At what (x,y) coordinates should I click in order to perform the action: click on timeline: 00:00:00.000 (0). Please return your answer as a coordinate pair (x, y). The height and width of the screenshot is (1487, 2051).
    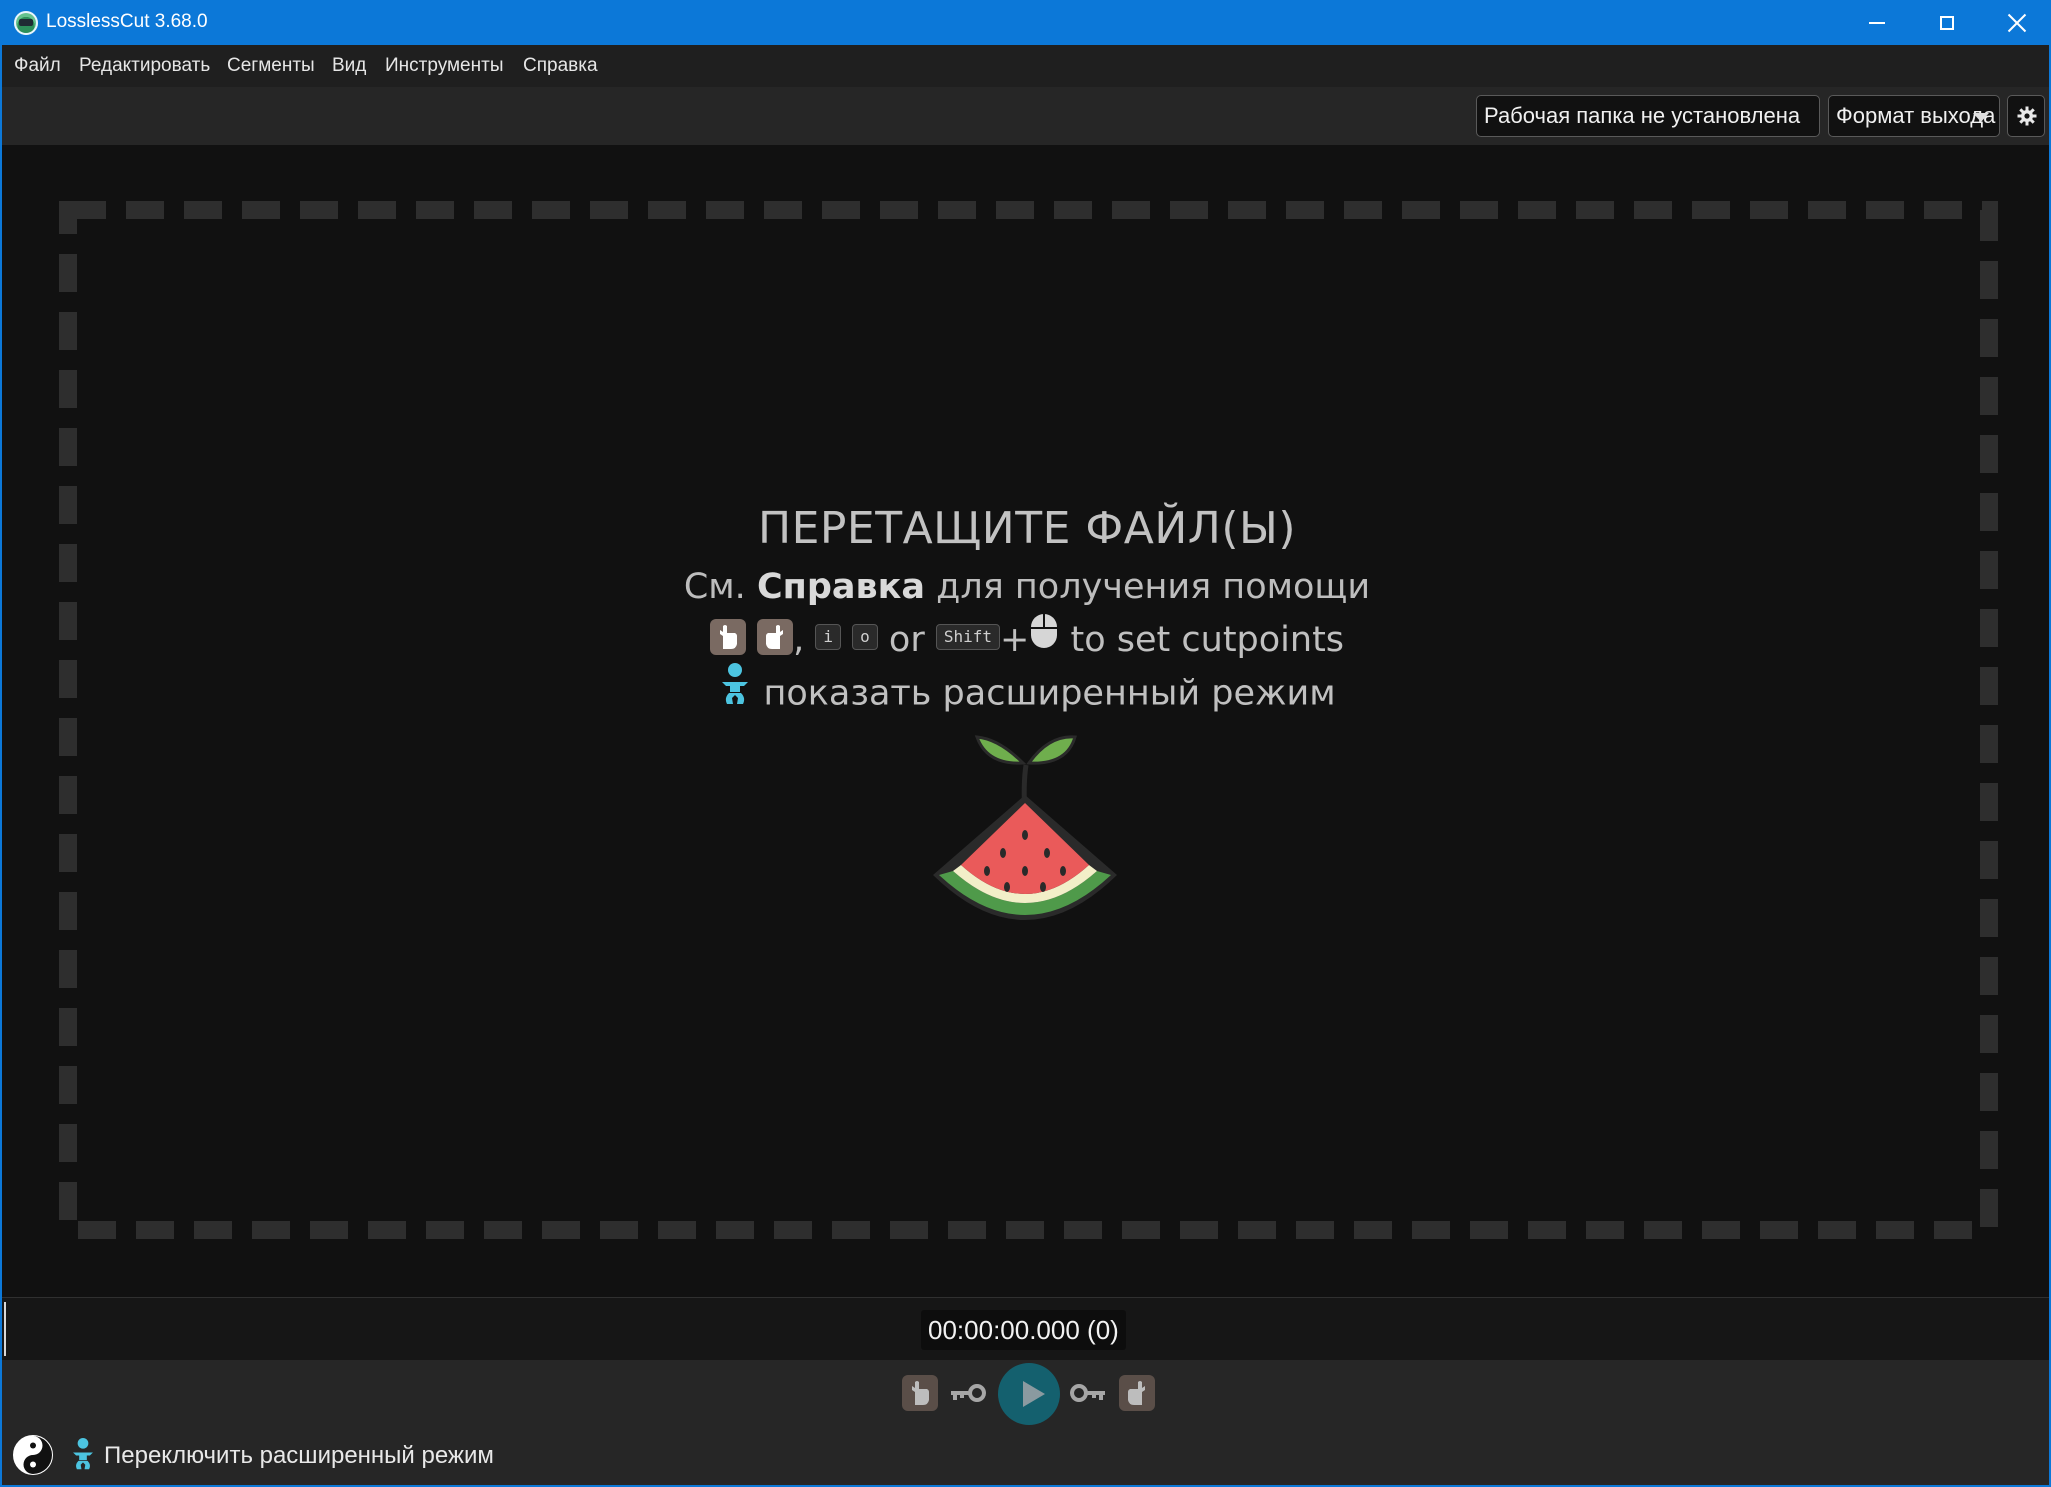
    Looking at the image, I should click on (1025, 1329).